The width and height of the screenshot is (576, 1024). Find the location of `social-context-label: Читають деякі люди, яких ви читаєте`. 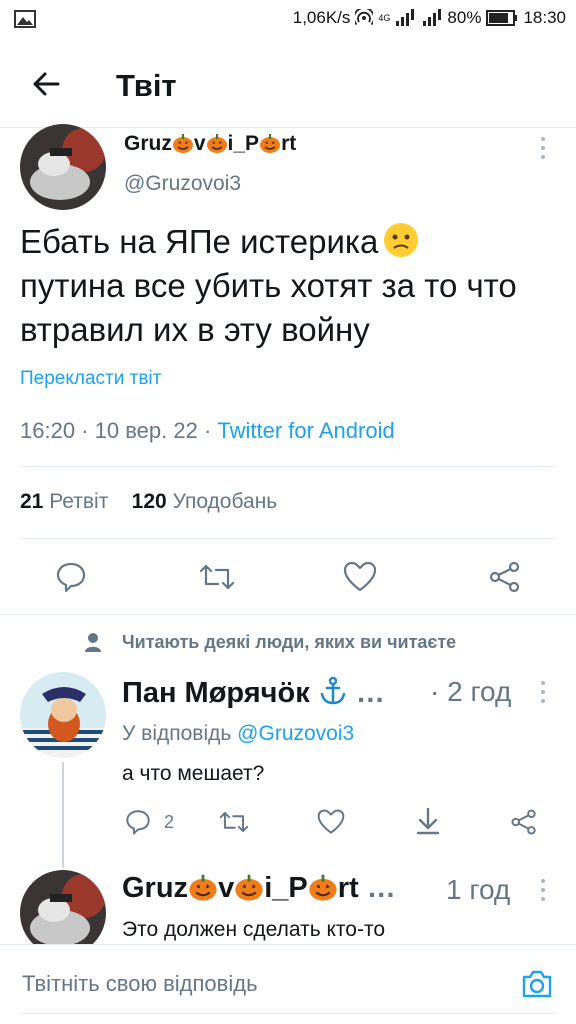

social-context-label: Читають деякі люди, яких ви читаєте is located at coordinates (289, 642).